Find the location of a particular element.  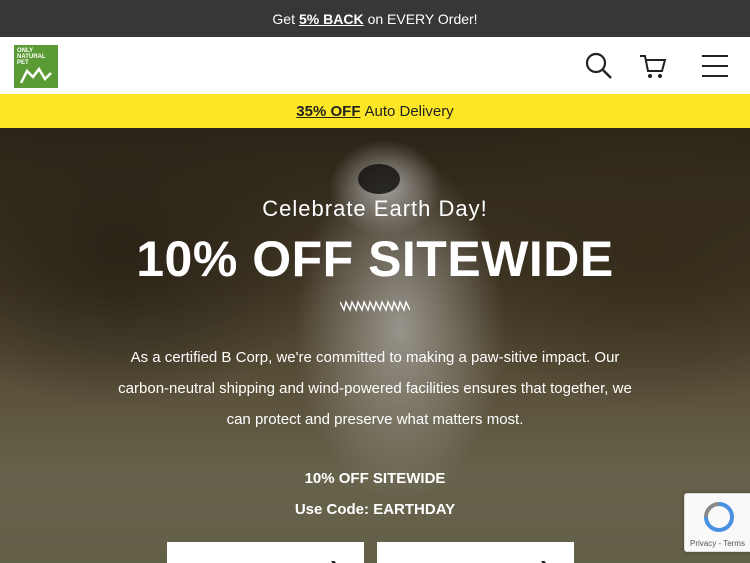

shop-cat-button: ❯ is located at coordinates (475, 552).